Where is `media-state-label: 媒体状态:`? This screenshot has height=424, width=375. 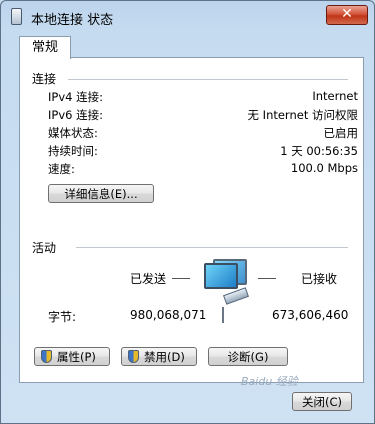 media-state-label: 媒体状态: is located at coordinates (73, 133).